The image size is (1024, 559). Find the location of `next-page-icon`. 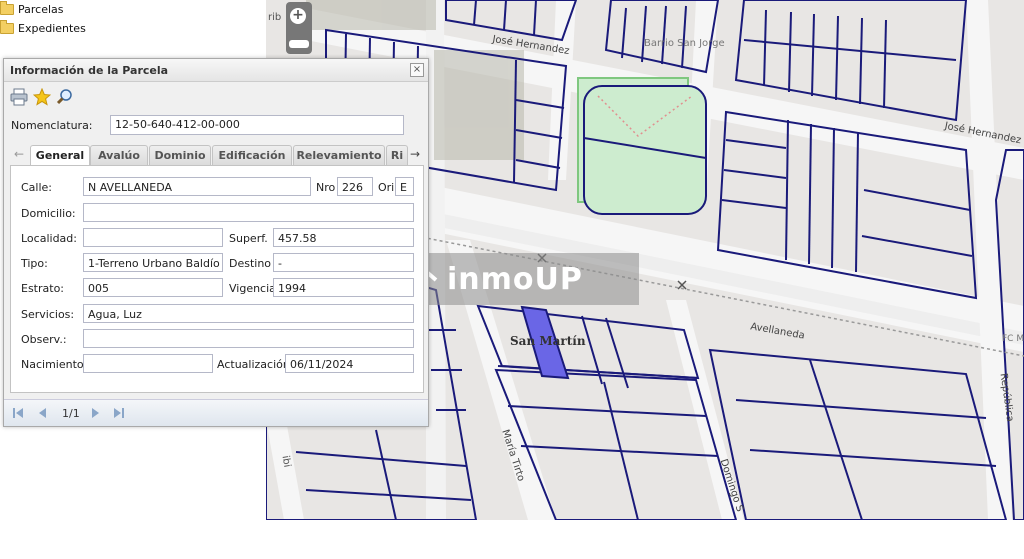

next-page-icon is located at coordinates (96, 413).